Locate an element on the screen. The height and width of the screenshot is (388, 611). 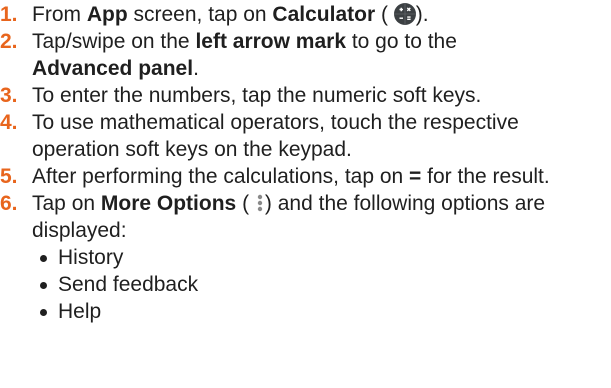
list-item: History is located at coordinates (293, 257).